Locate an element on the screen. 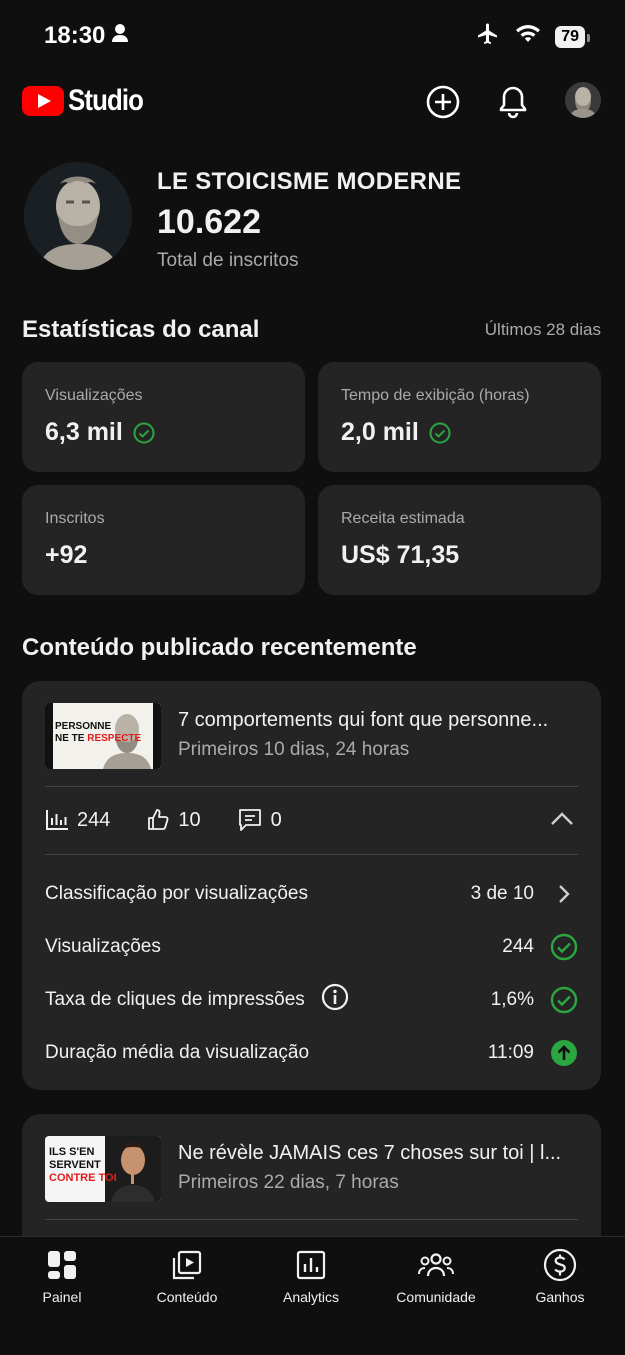 The height and width of the screenshot is (1355, 625). nav-analytics: Analytics is located at coordinates (311, 1275).